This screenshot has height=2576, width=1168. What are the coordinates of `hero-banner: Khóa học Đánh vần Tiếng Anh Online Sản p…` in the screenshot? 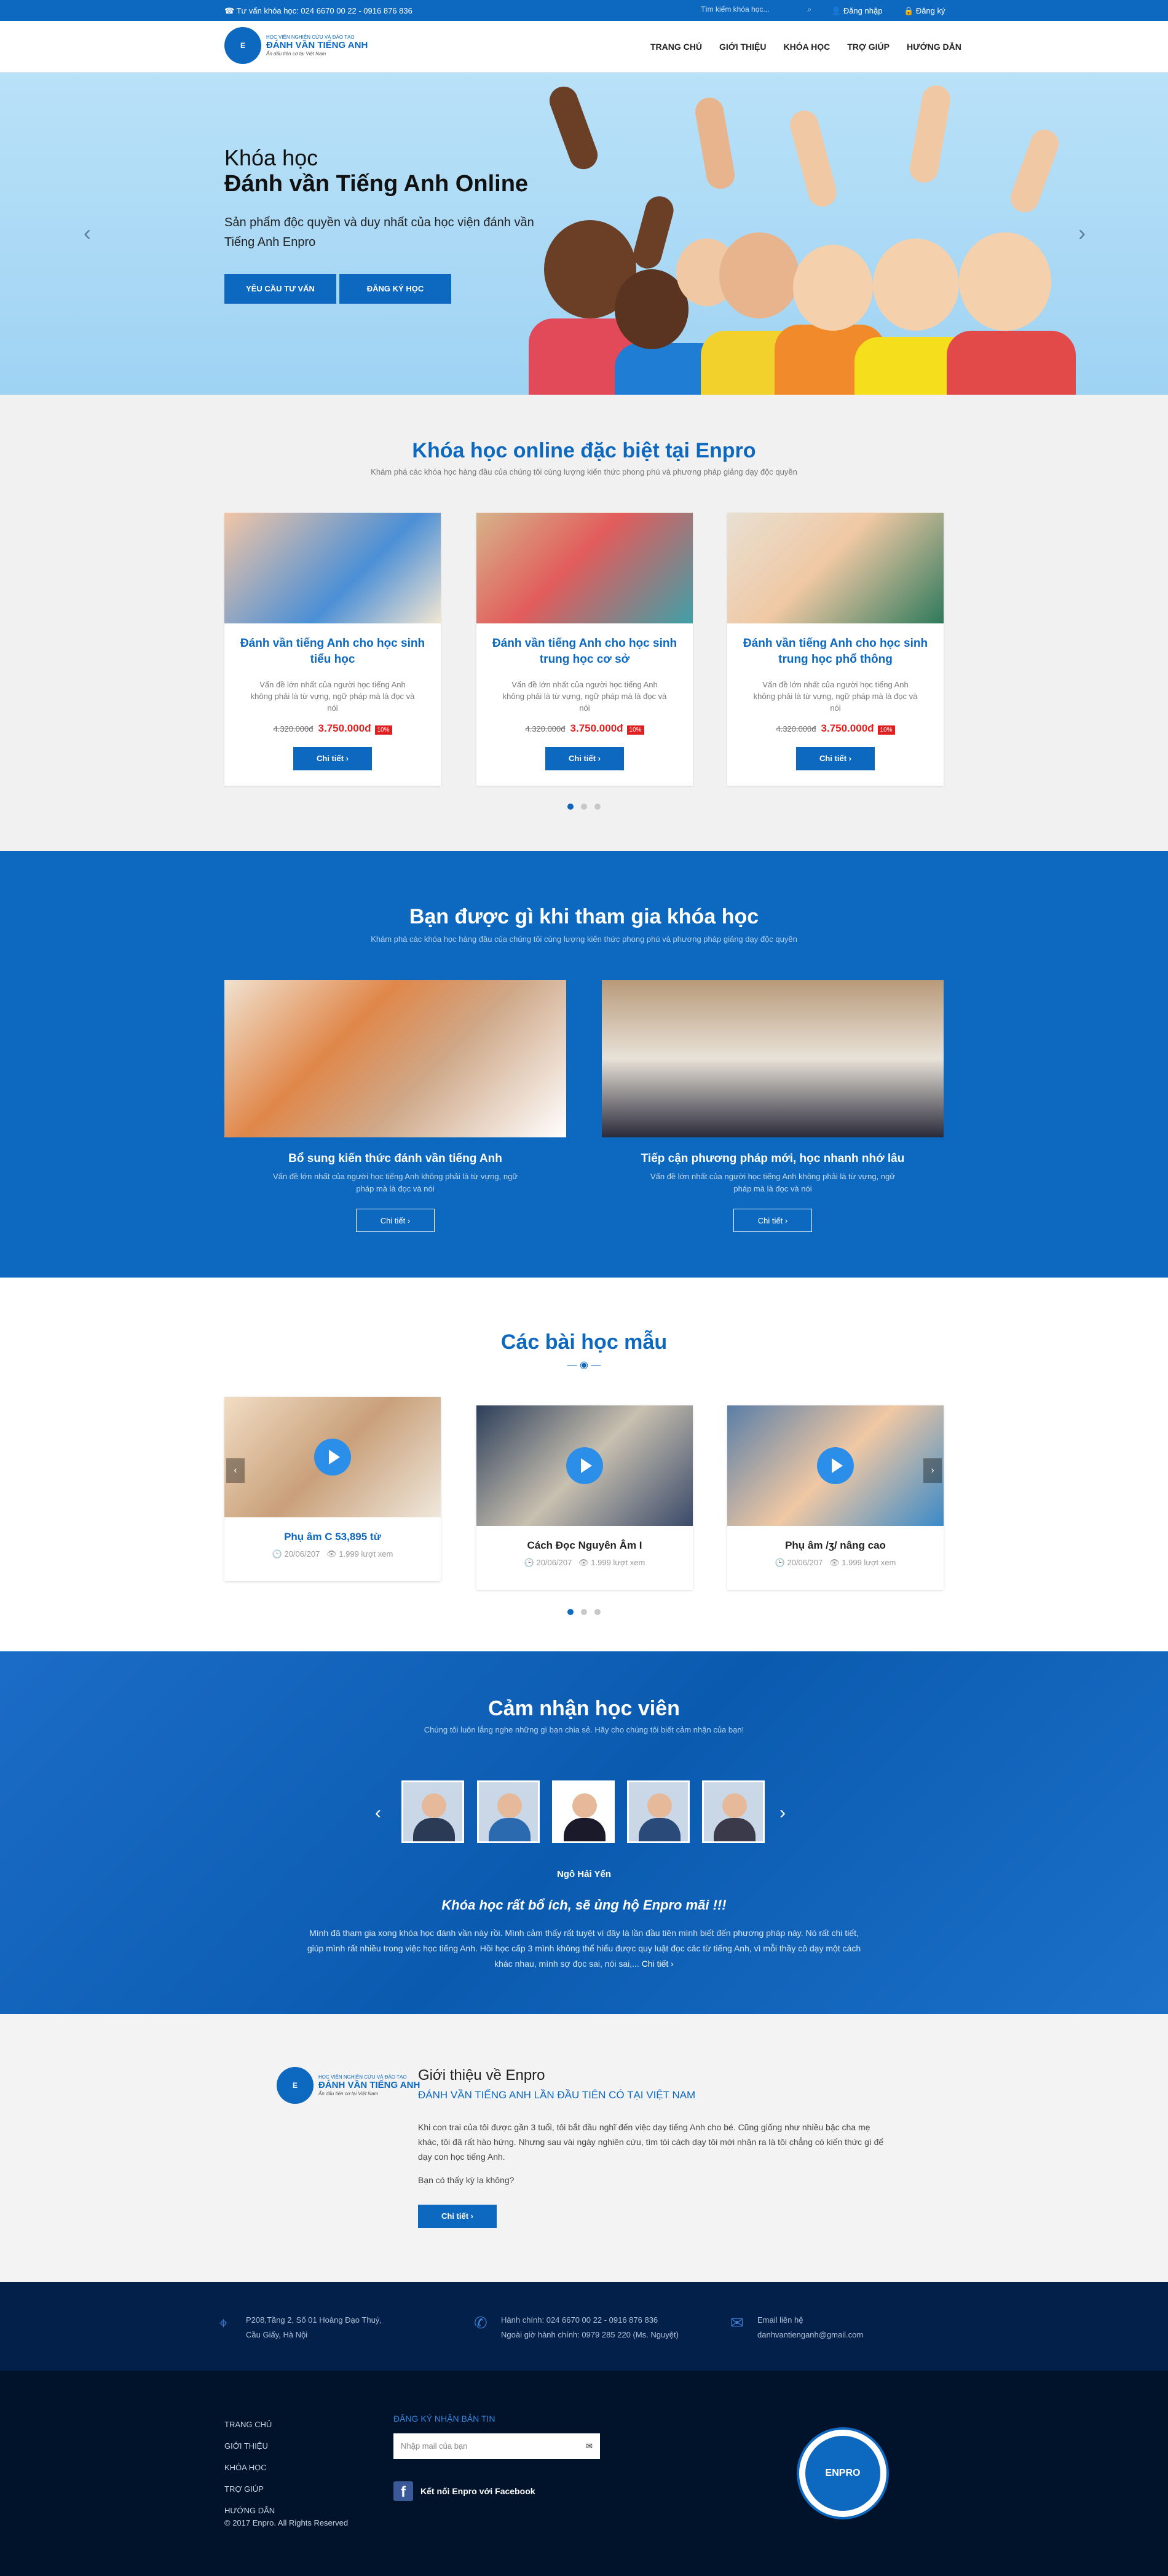 It's located at (584, 234).